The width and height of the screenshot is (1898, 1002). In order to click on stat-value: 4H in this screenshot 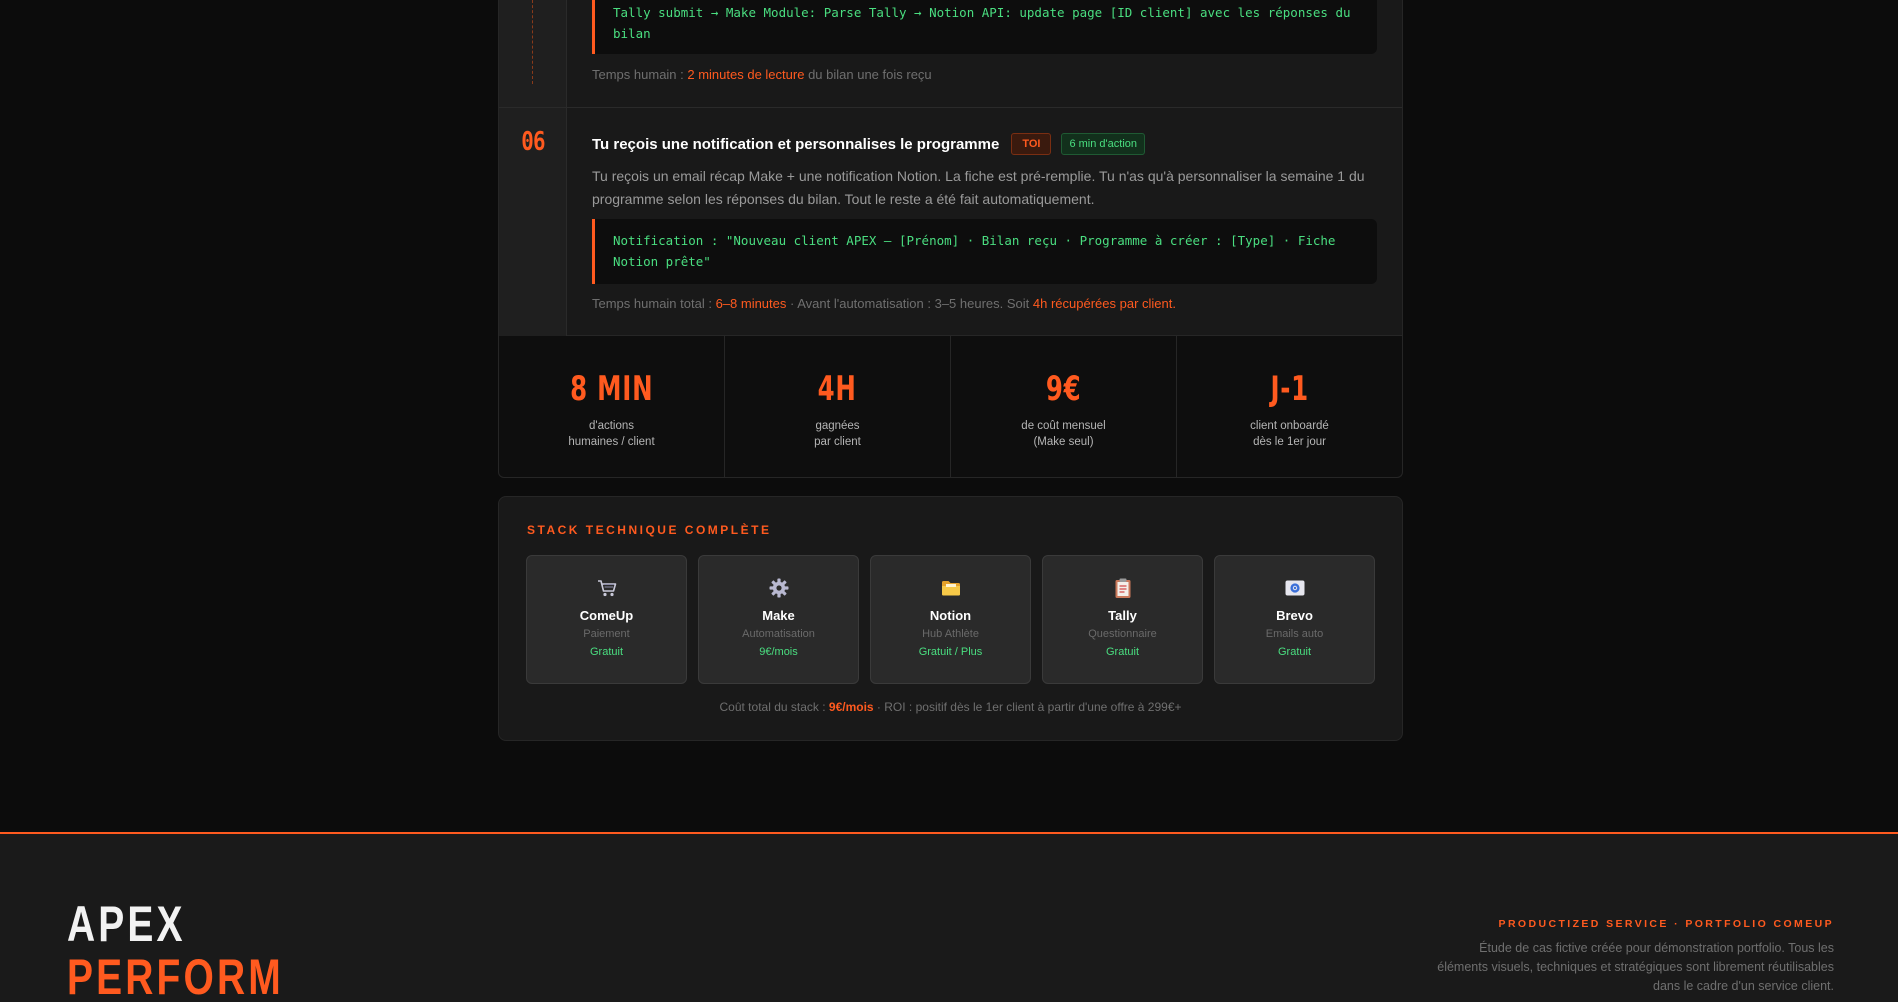, I will do `click(837, 389)`.